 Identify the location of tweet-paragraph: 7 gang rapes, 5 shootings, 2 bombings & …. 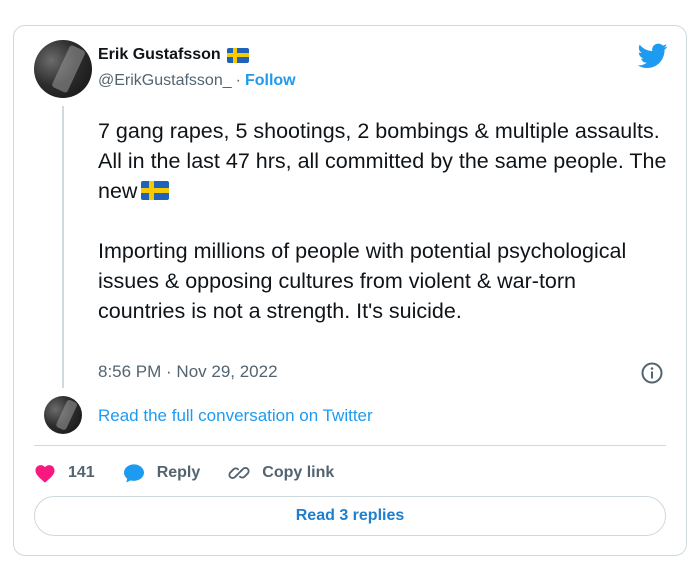
(383, 161).